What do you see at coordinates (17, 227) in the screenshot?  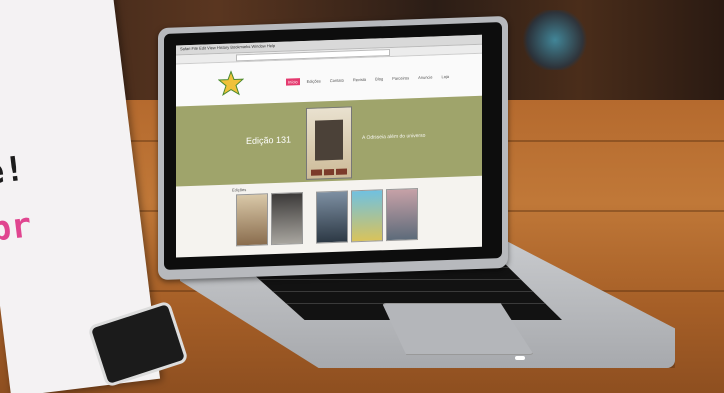 I see `sign-line-2: br` at bounding box center [17, 227].